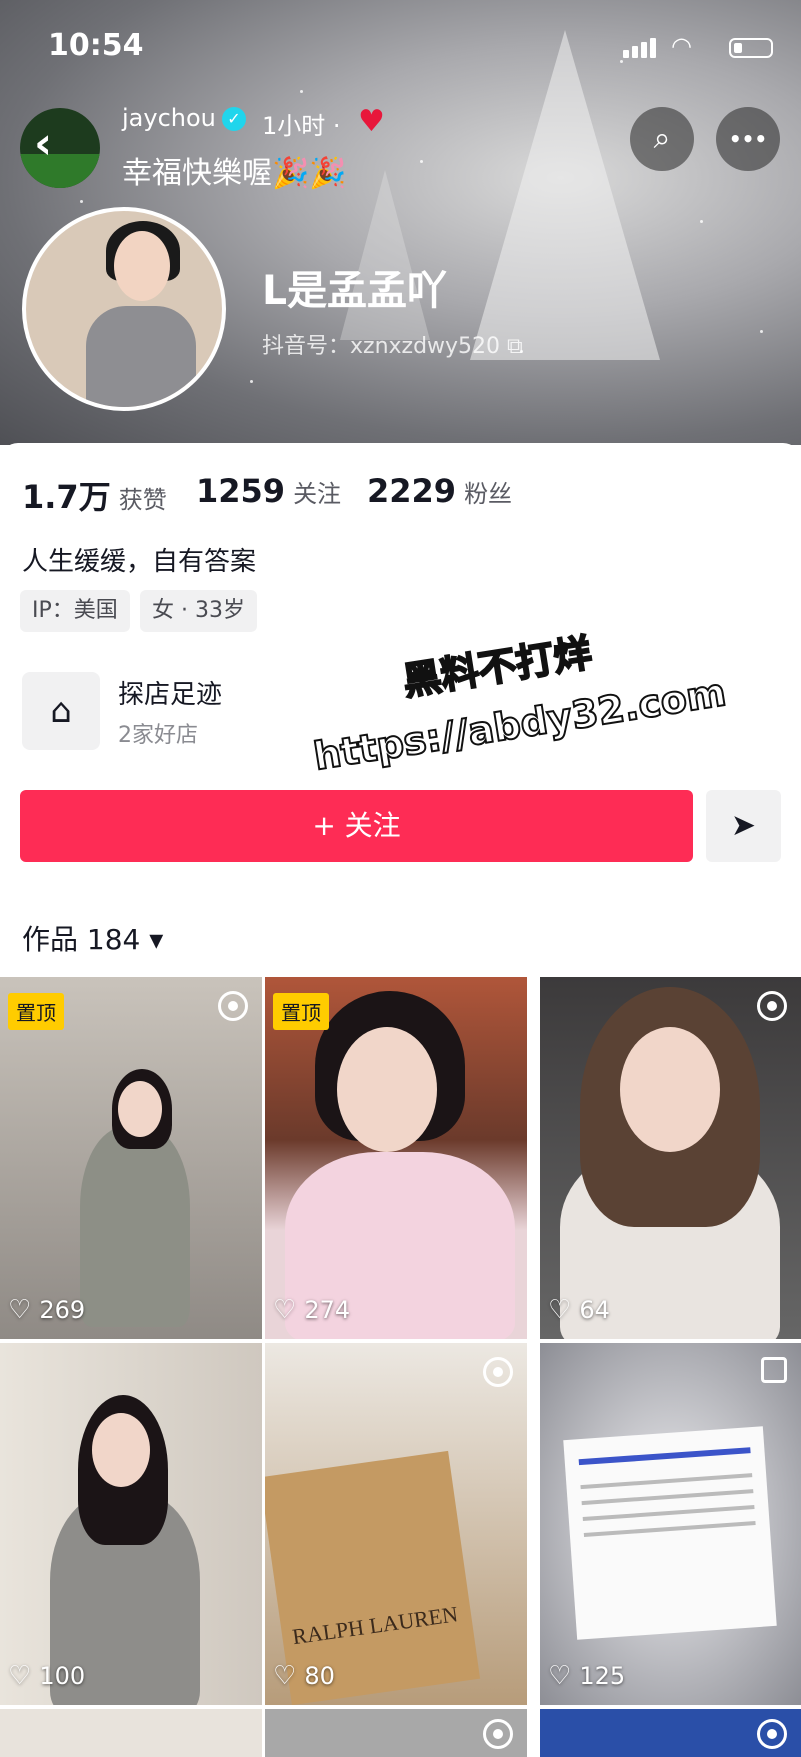 This screenshot has width=801, height=1757. Describe the element at coordinates (304, 1676) in the screenshot. I see `like-count: ♡ 80` at that location.